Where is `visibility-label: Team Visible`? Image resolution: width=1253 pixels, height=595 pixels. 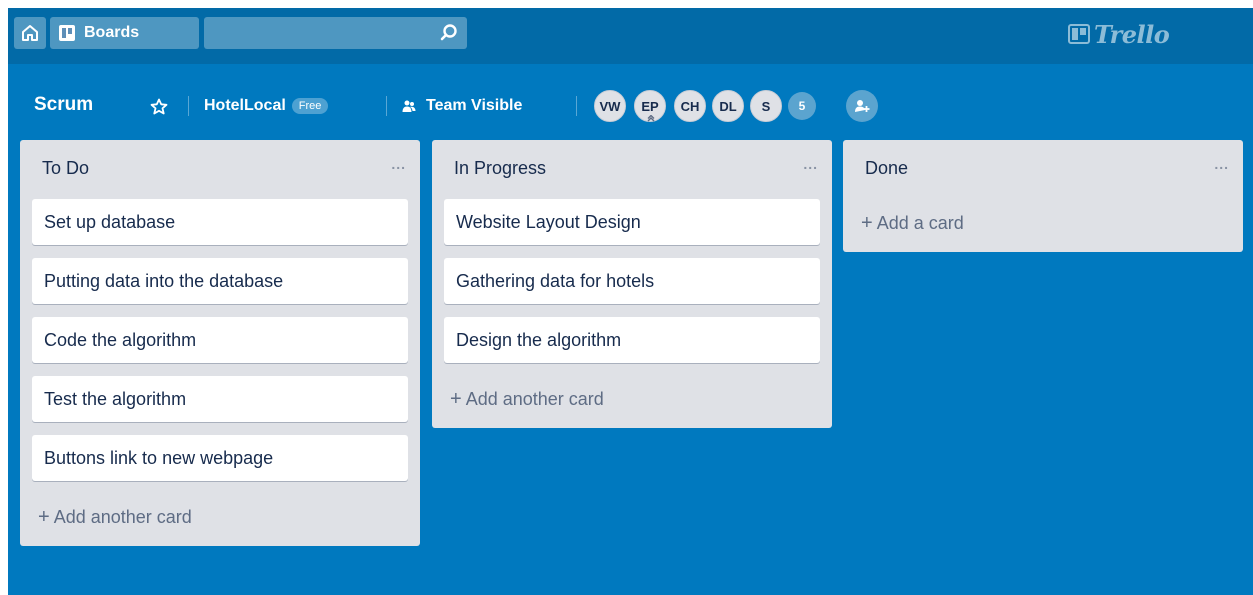 visibility-label: Team Visible is located at coordinates (474, 105).